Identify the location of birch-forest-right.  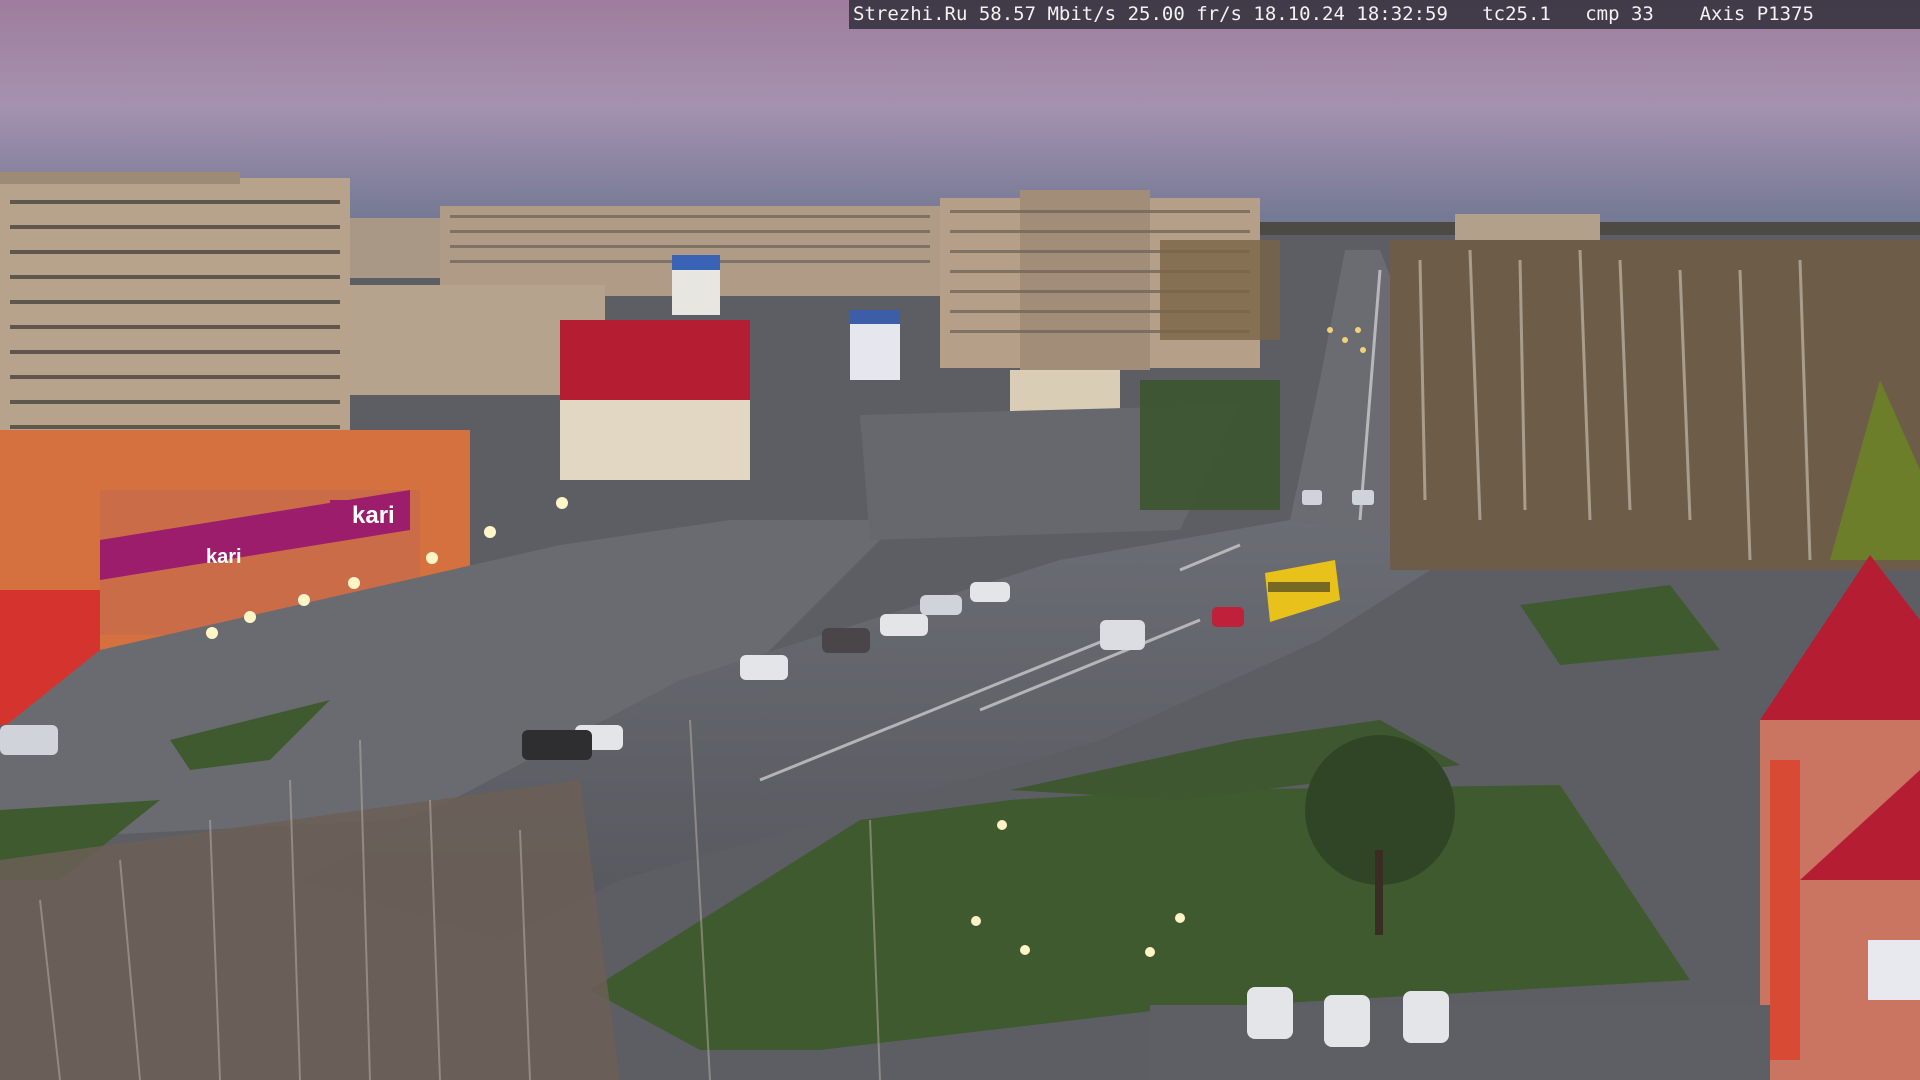
(1655, 405).